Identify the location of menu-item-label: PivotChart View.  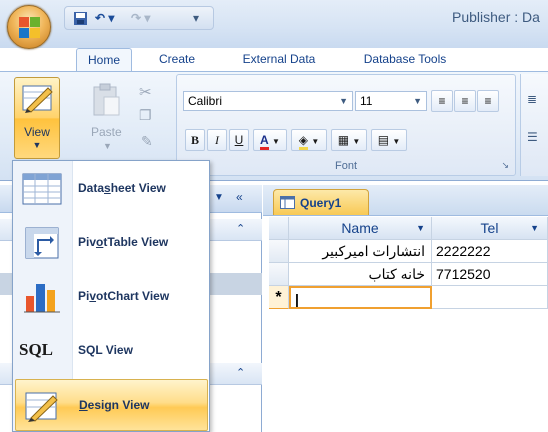
(124, 296).